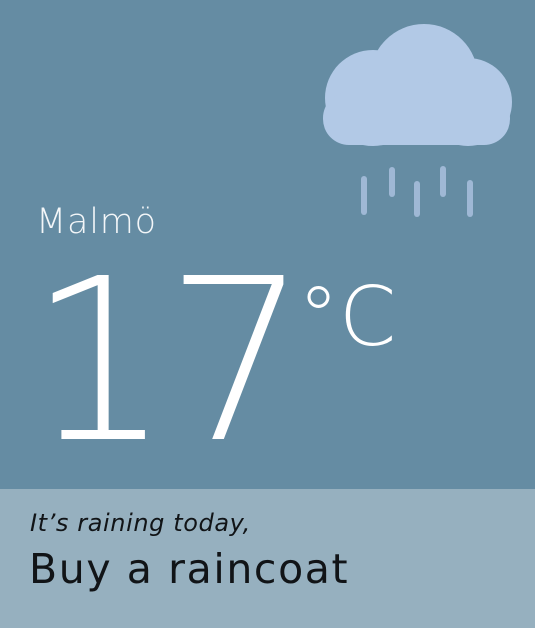 This screenshot has width=535, height=628. I want to click on temperature-unit: °C, so click(347, 317).